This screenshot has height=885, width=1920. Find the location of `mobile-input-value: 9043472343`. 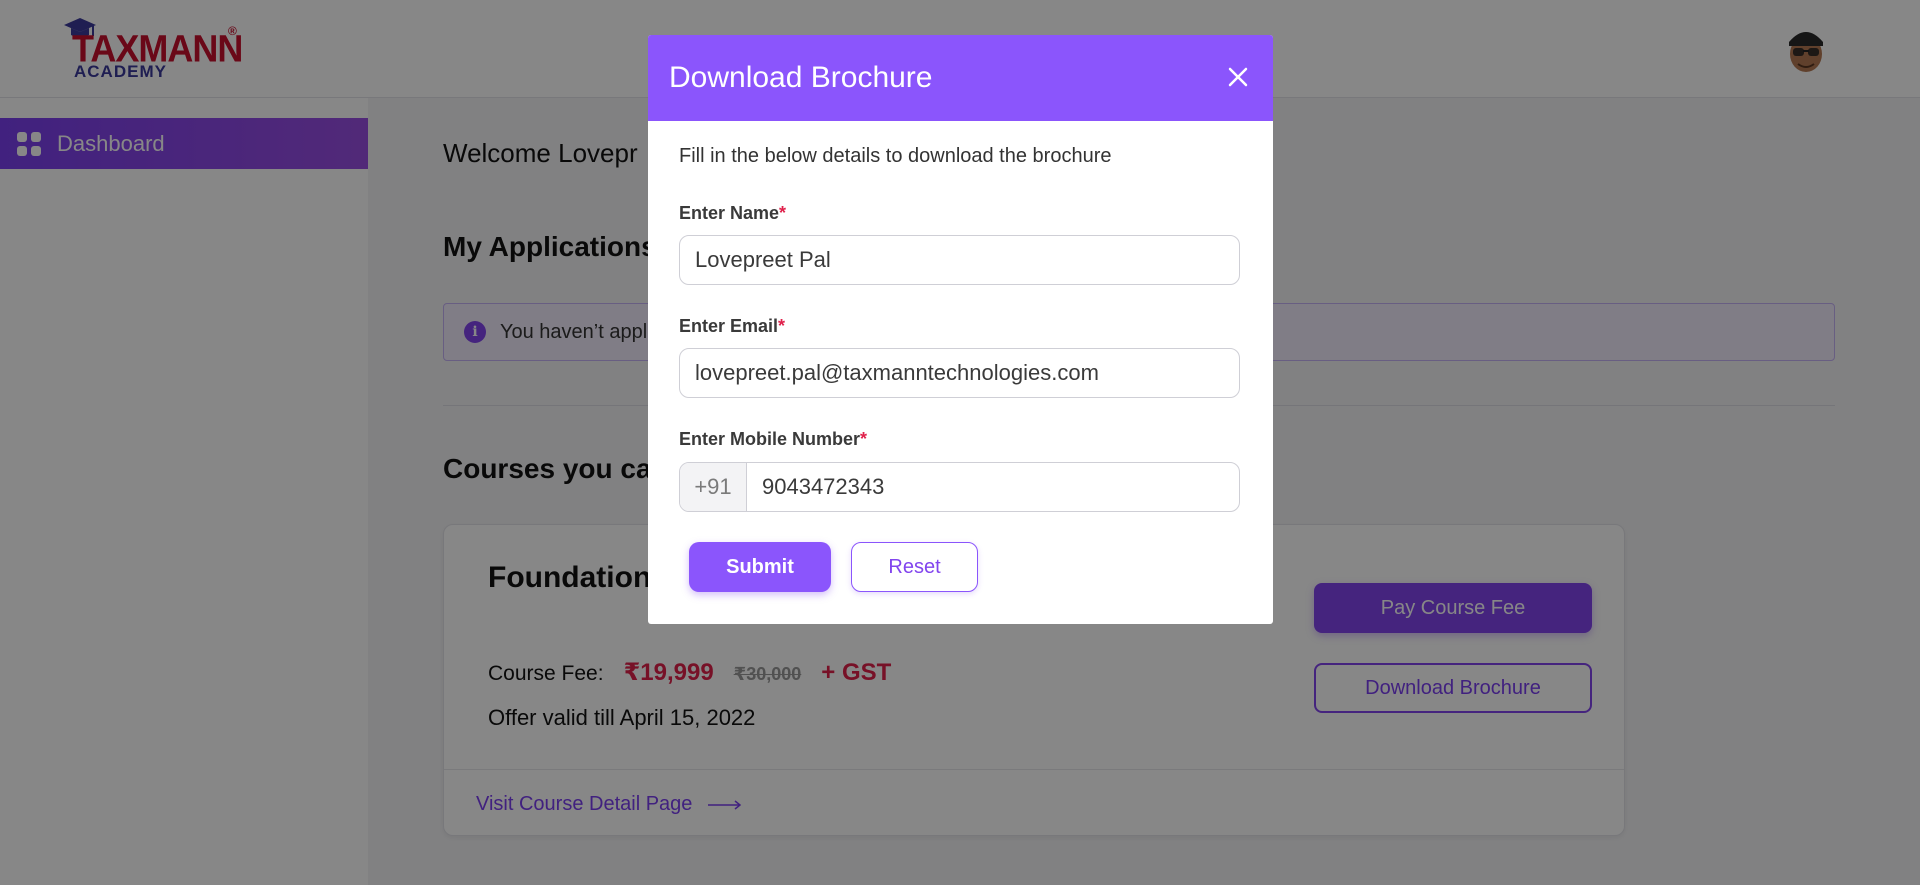

mobile-input-value: 9043472343 is located at coordinates (823, 486).